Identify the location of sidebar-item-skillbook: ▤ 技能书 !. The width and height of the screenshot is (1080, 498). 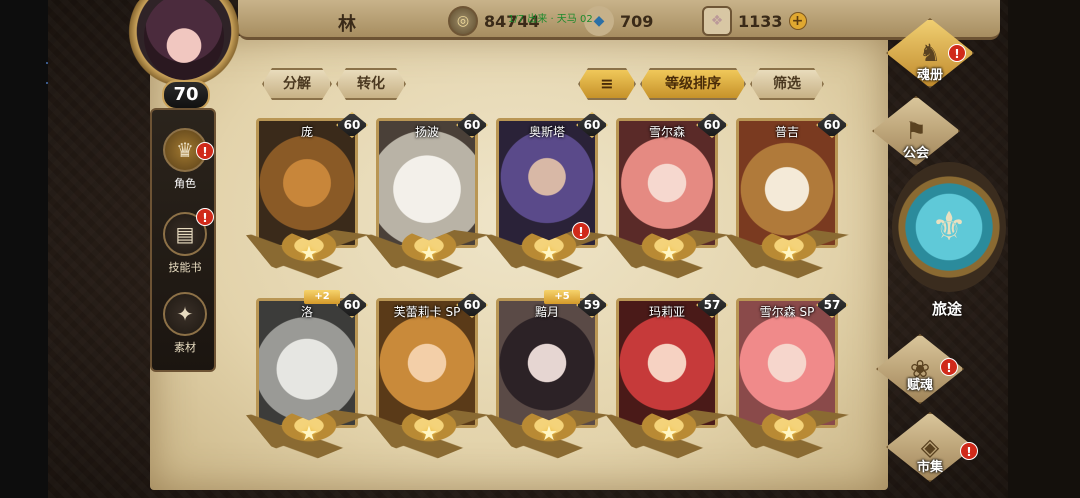
(185, 244).